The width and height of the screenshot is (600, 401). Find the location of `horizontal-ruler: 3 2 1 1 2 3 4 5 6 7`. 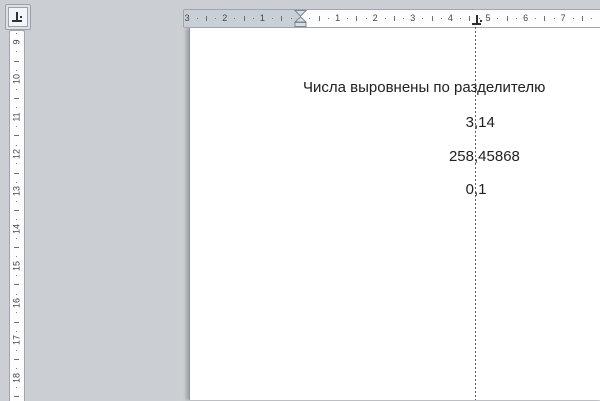

horizontal-ruler: 3 2 1 1 2 3 4 5 6 7 is located at coordinates (391, 18).